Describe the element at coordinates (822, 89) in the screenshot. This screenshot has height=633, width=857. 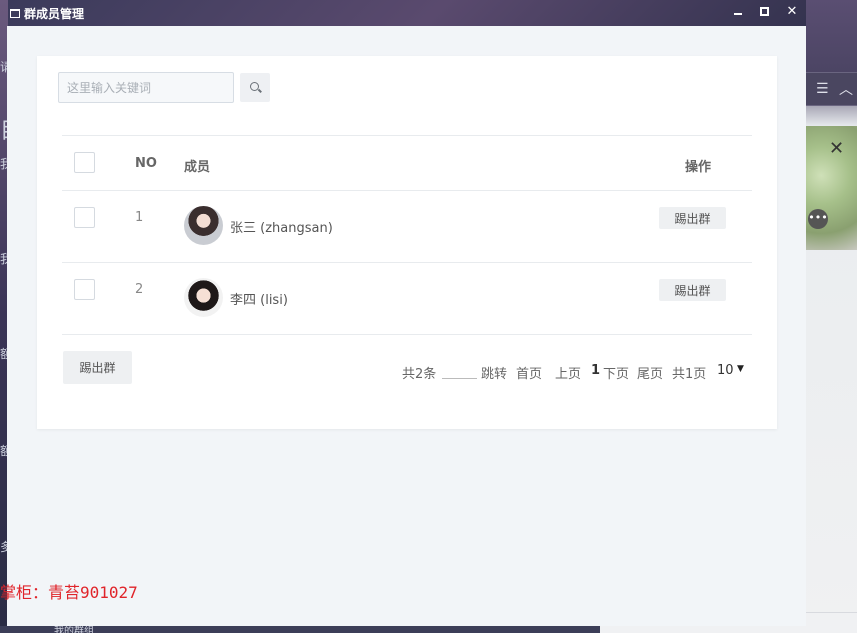
I see `menu-icon: ☰` at that location.